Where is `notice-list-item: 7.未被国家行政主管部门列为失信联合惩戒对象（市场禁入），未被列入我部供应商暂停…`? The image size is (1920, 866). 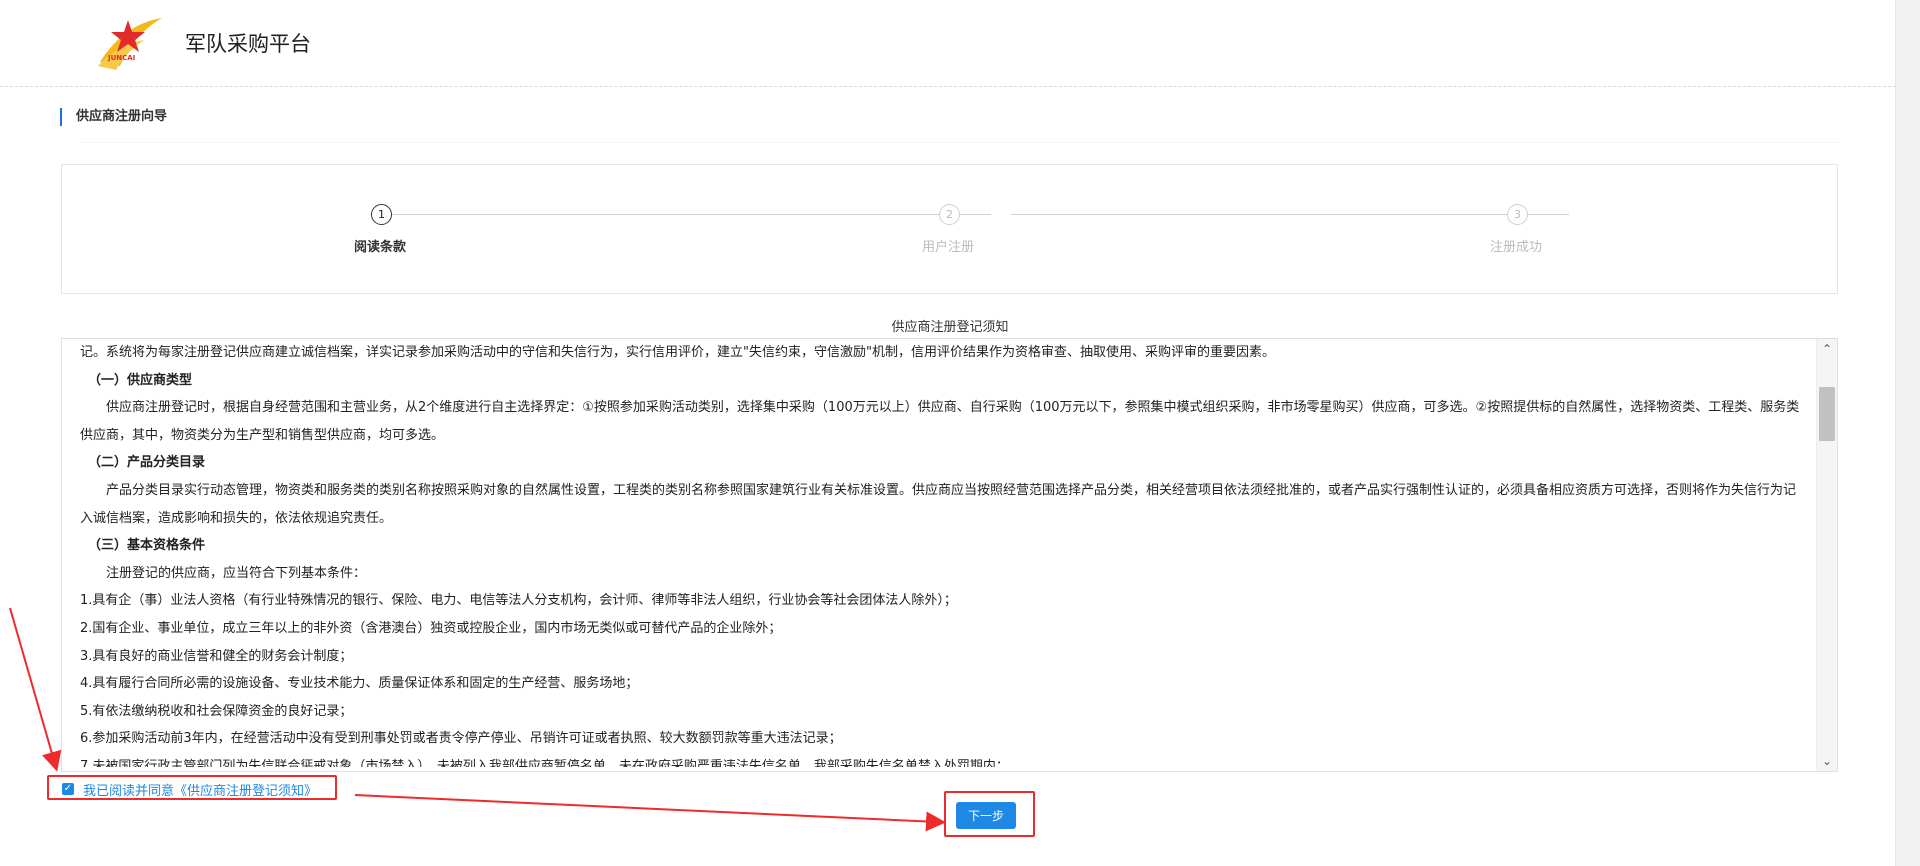
notice-list-item: 7.未被国家行政主管部门列为失信联合惩戒对象（市场禁入），未被列入我部供应商暂停… is located at coordinates (544, 762).